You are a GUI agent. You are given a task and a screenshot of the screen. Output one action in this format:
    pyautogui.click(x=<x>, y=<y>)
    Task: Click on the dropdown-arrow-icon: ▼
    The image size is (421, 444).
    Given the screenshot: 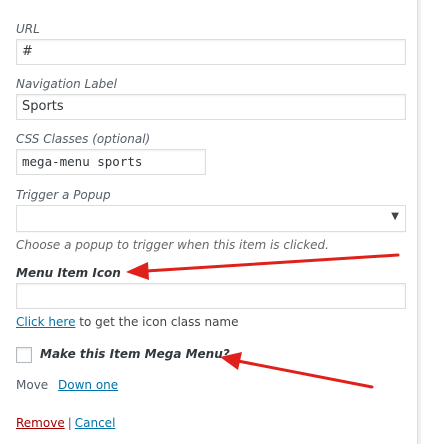 What is the action you would take?
    pyautogui.click(x=395, y=216)
    